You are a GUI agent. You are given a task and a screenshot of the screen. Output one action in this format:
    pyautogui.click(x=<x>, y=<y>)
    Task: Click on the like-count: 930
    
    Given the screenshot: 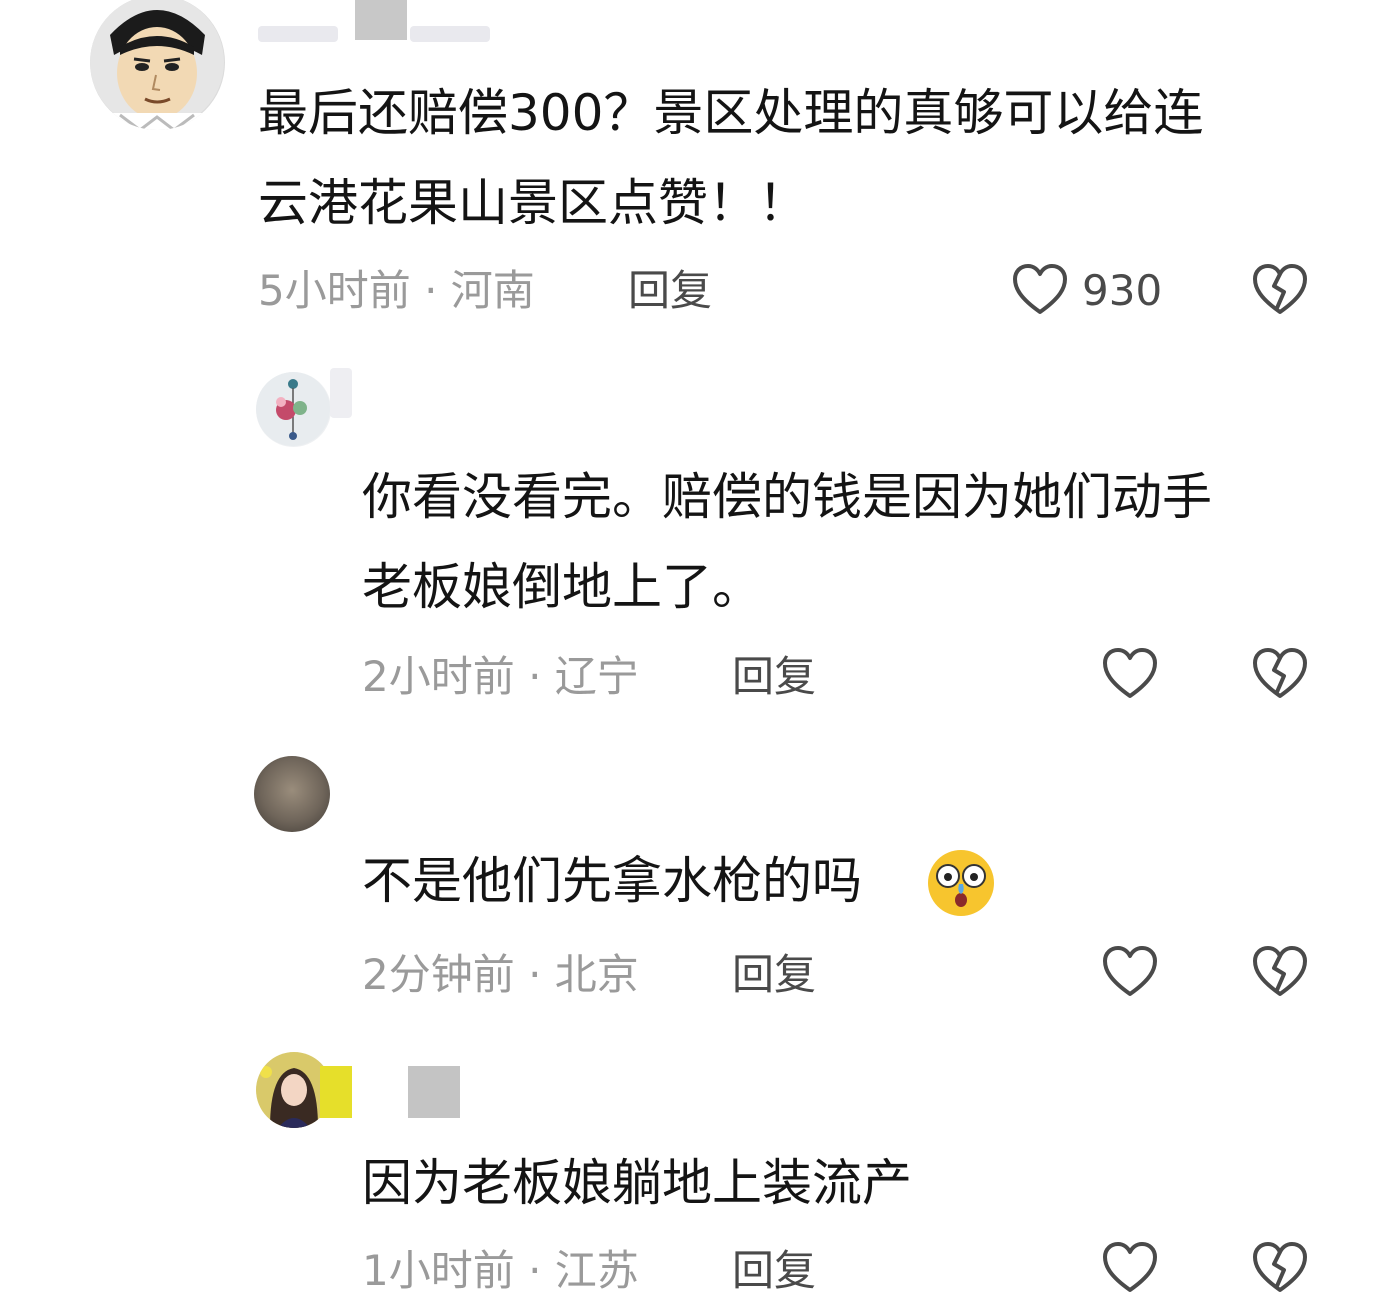 What is the action you would take?
    pyautogui.click(x=1122, y=290)
    